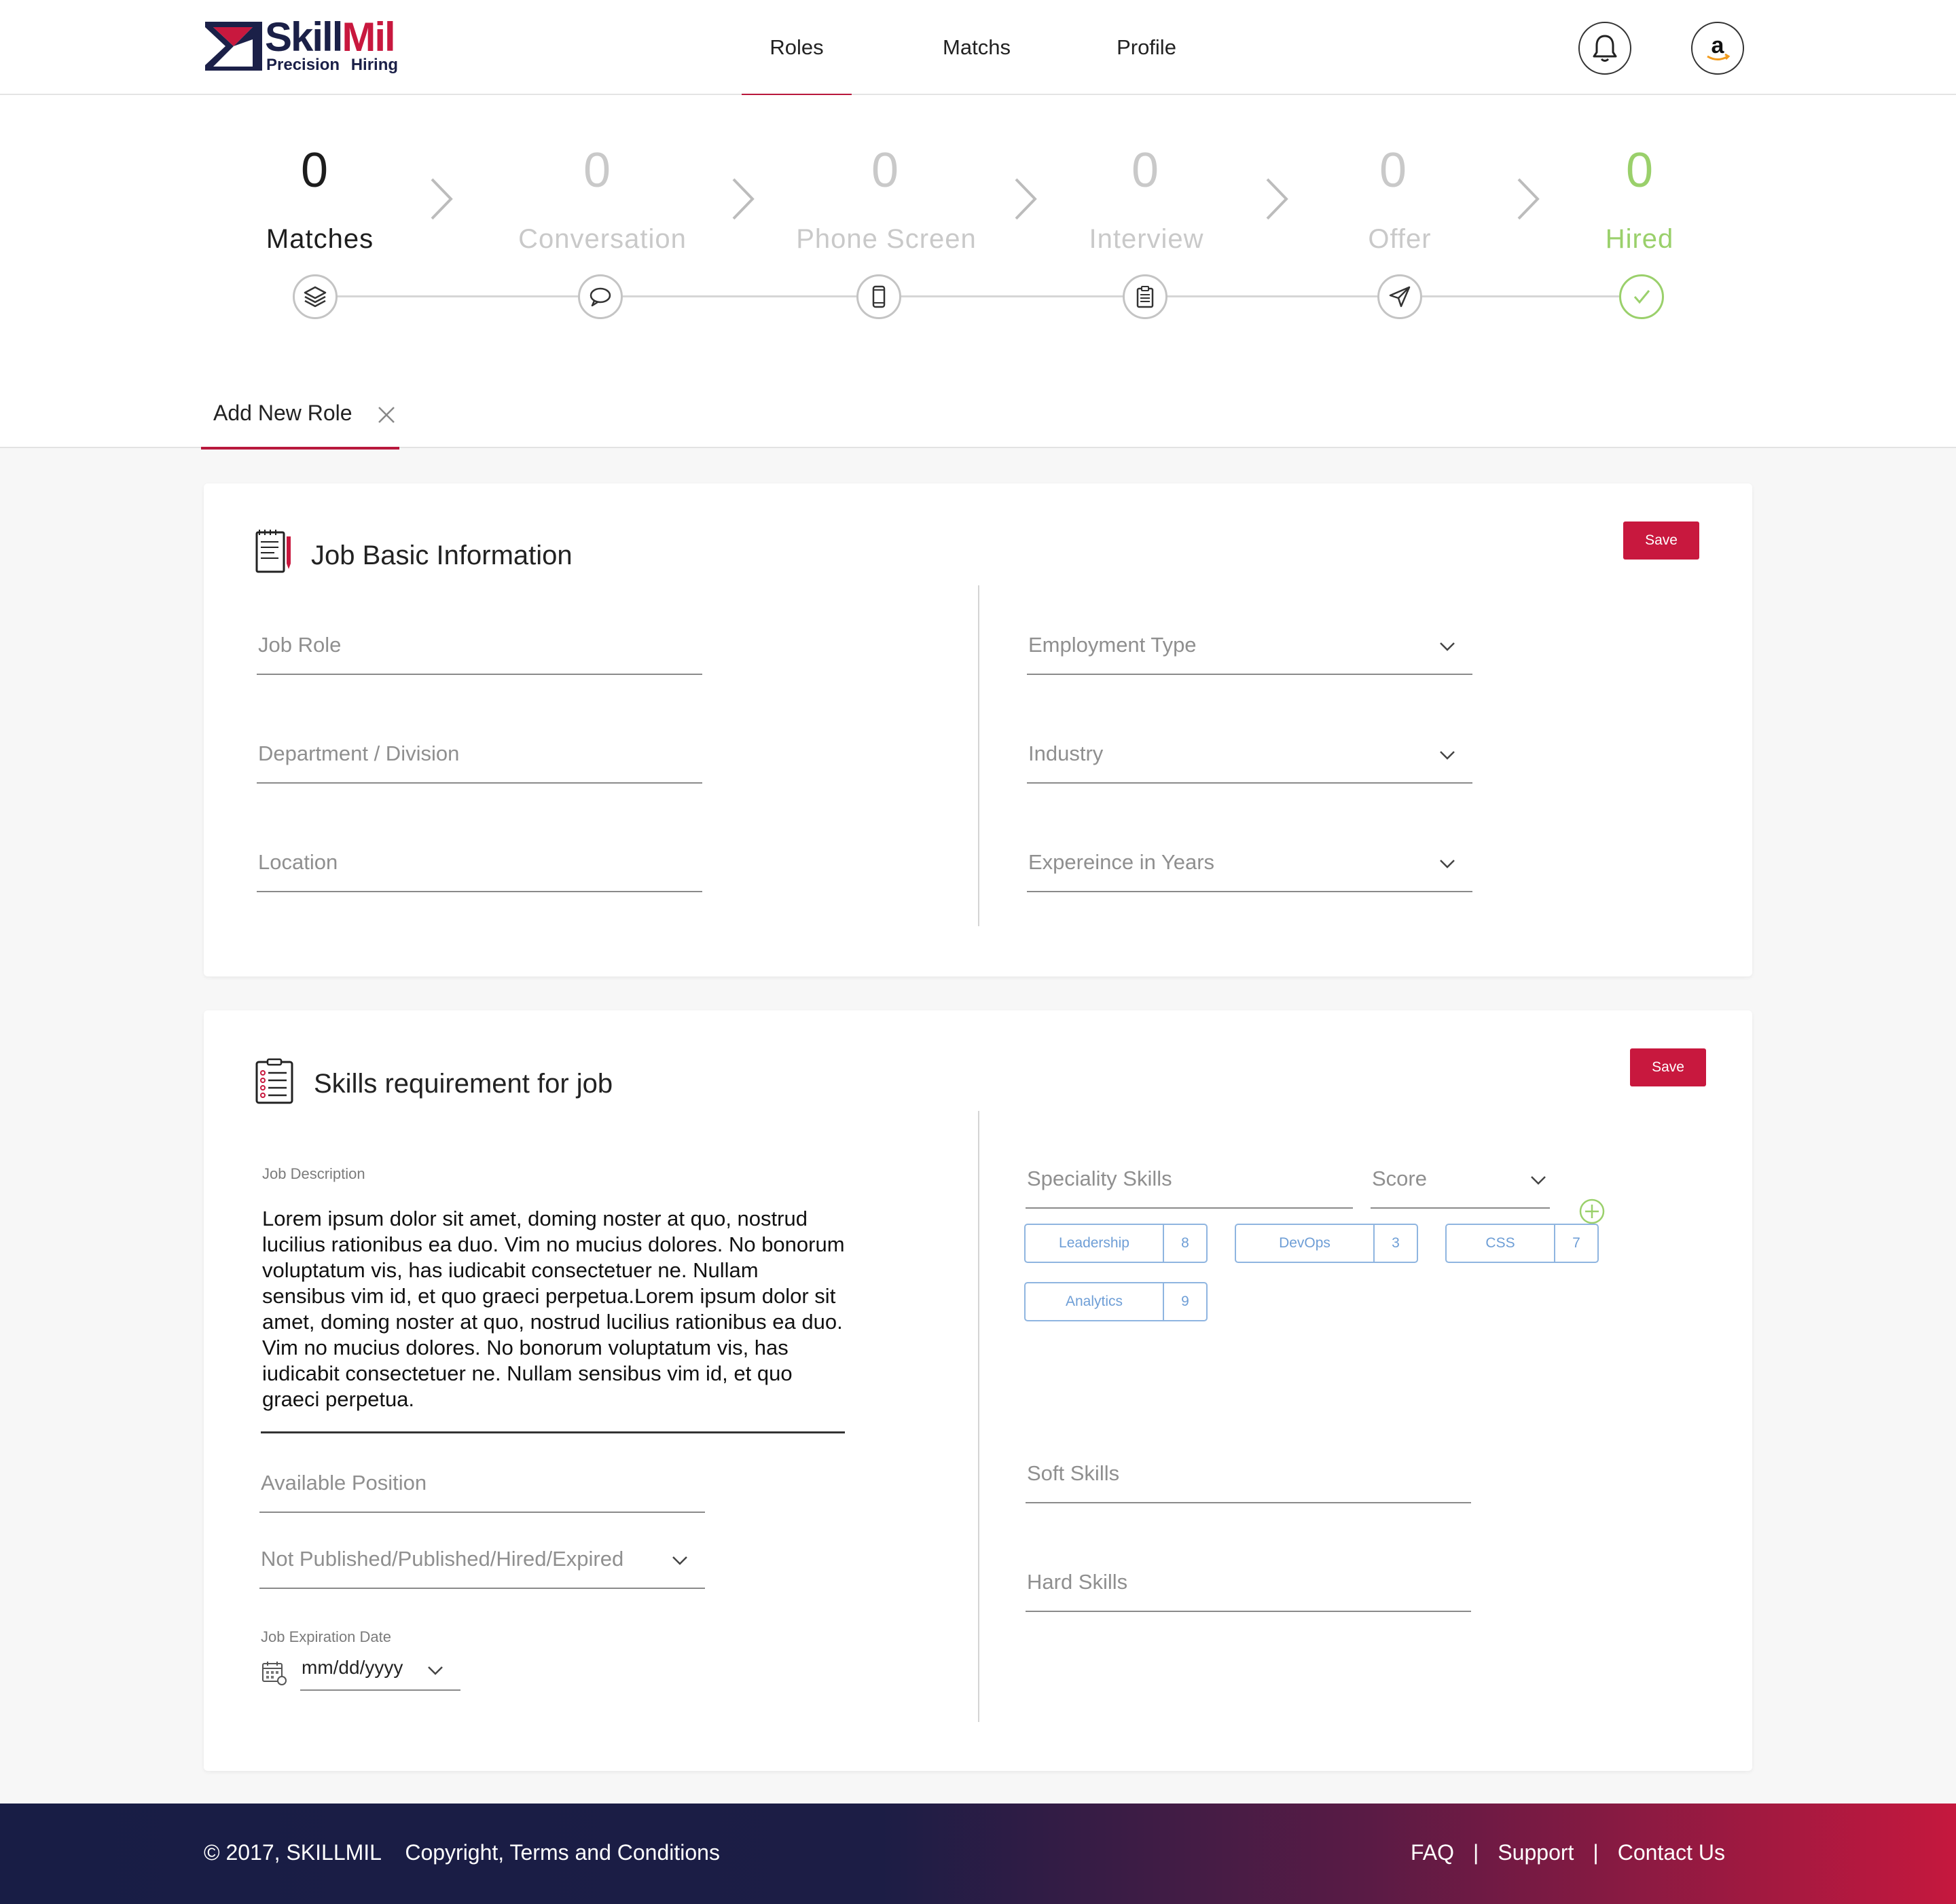  What do you see at coordinates (1592, 1212) in the screenshot?
I see `add-skill-plus-icon` at bounding box center [1592, 1212].